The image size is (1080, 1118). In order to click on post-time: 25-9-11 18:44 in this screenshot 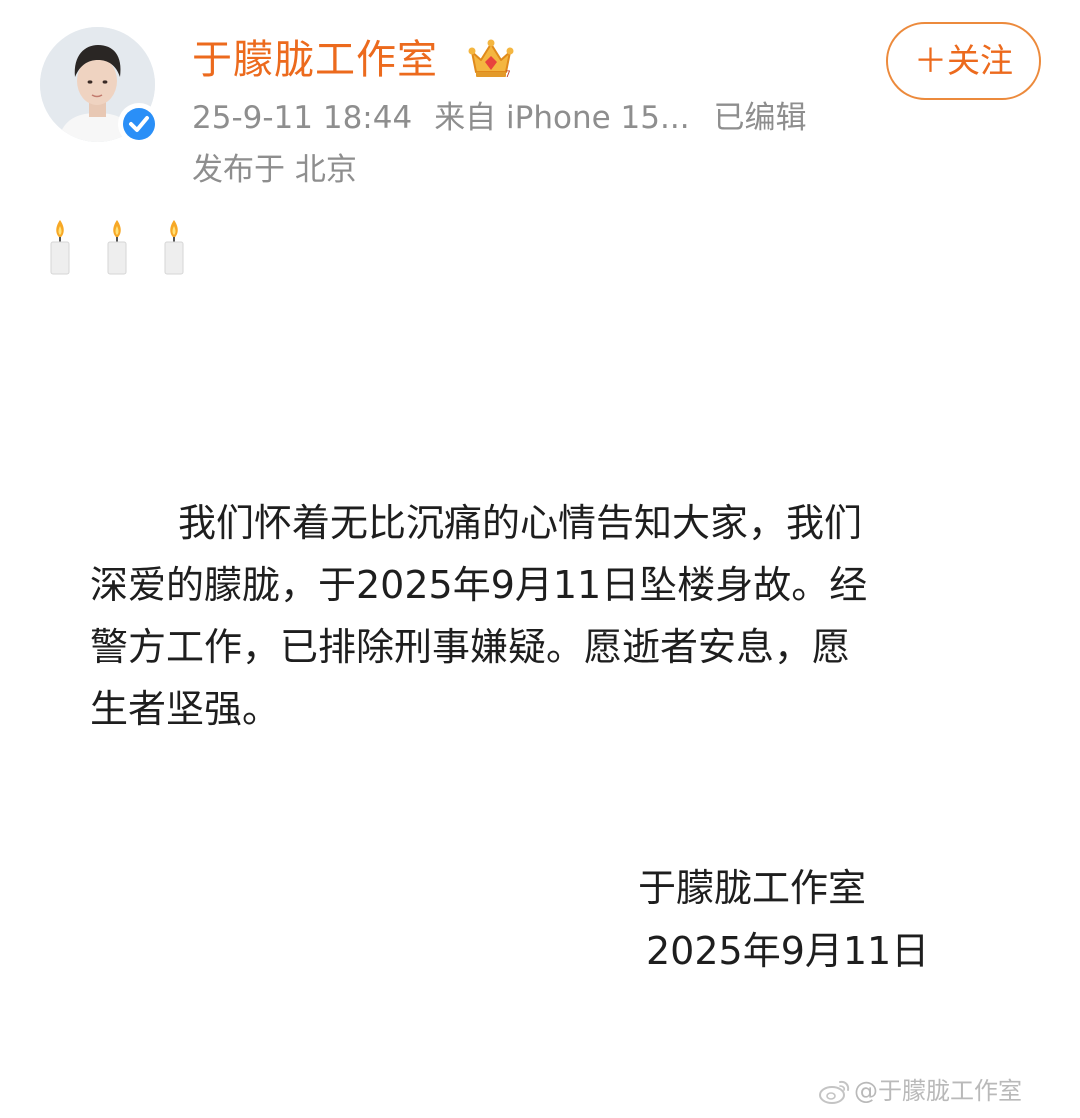, I will do `click(302, 118)`.